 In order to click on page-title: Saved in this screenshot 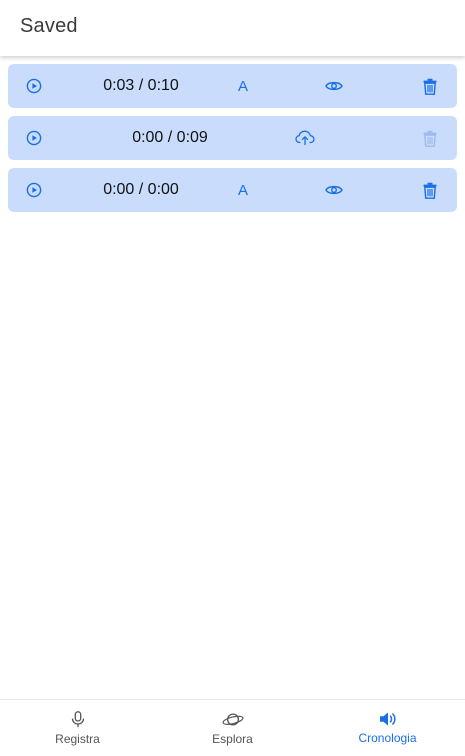, I will do `click(49, 26)`.